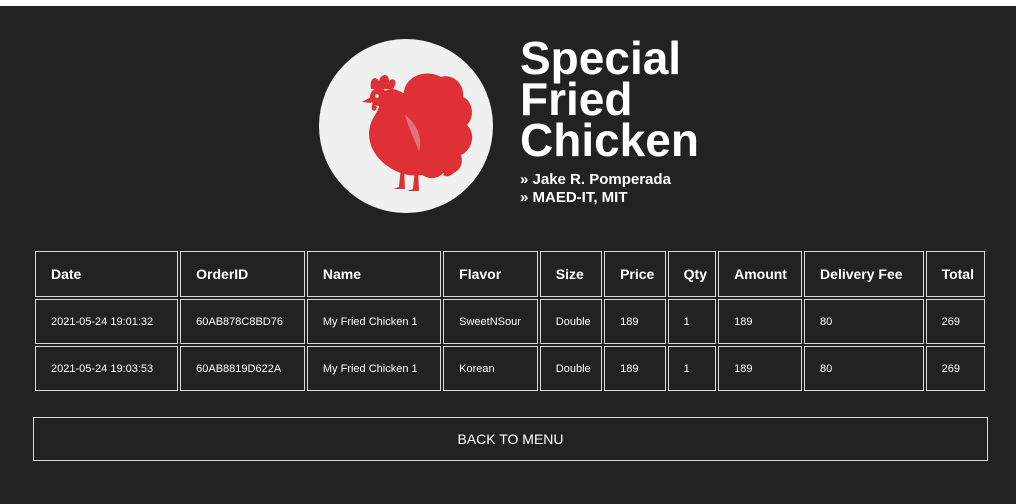 The width and height of the screenshot is (1019, 504). What do you see at coordinates (574, 197) in the screenshot?
I see `credentials-line: » MAED-IT, MIT` at bounding box center [574, 197].